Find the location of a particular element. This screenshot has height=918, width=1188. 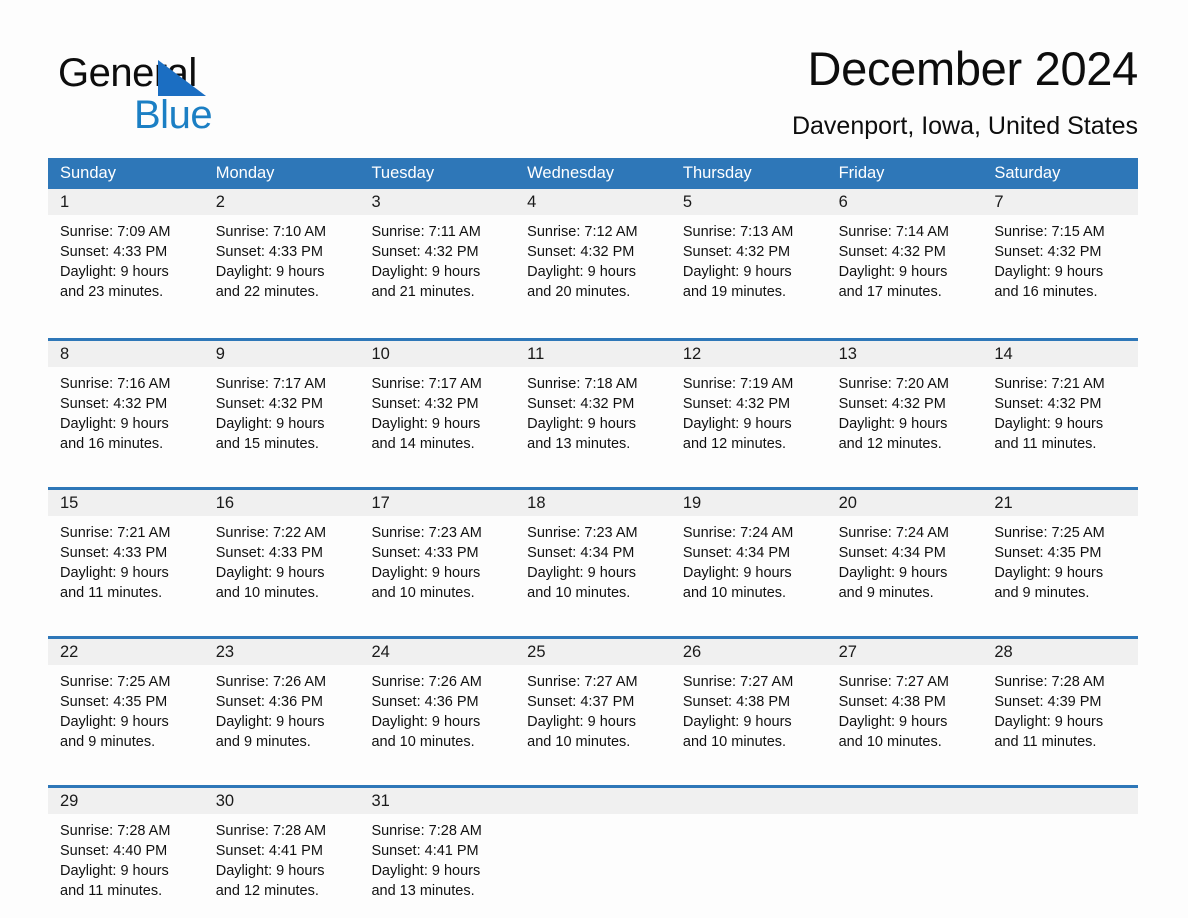

sunrise-text: Sunrise: 7:14 AM is located at coordinates (894, 232).